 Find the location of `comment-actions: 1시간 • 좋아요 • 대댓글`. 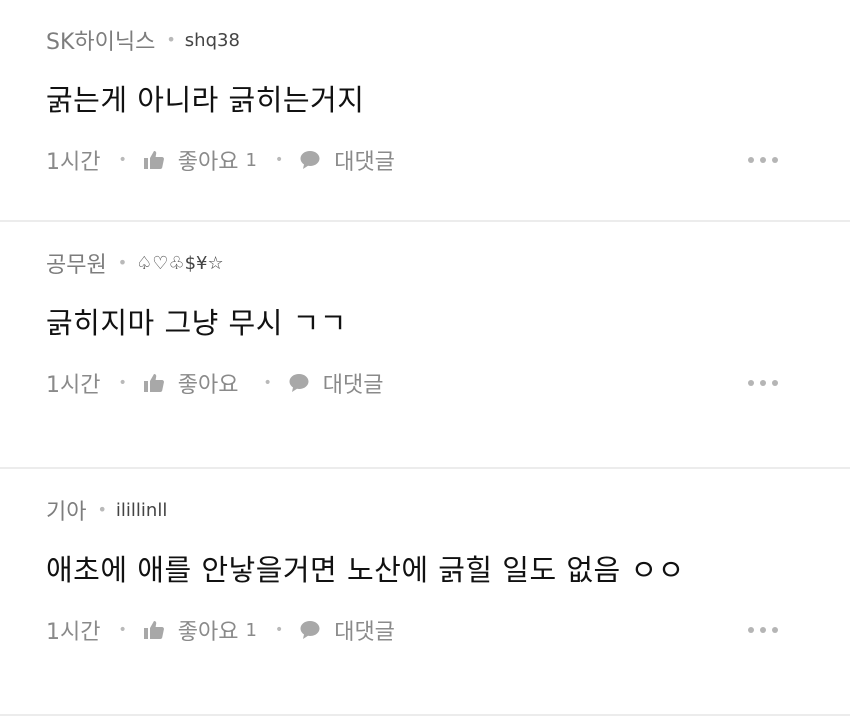

comment-actions: 1시간 • 좋아요 • 대댓글 is located at coordinates (434, 383).